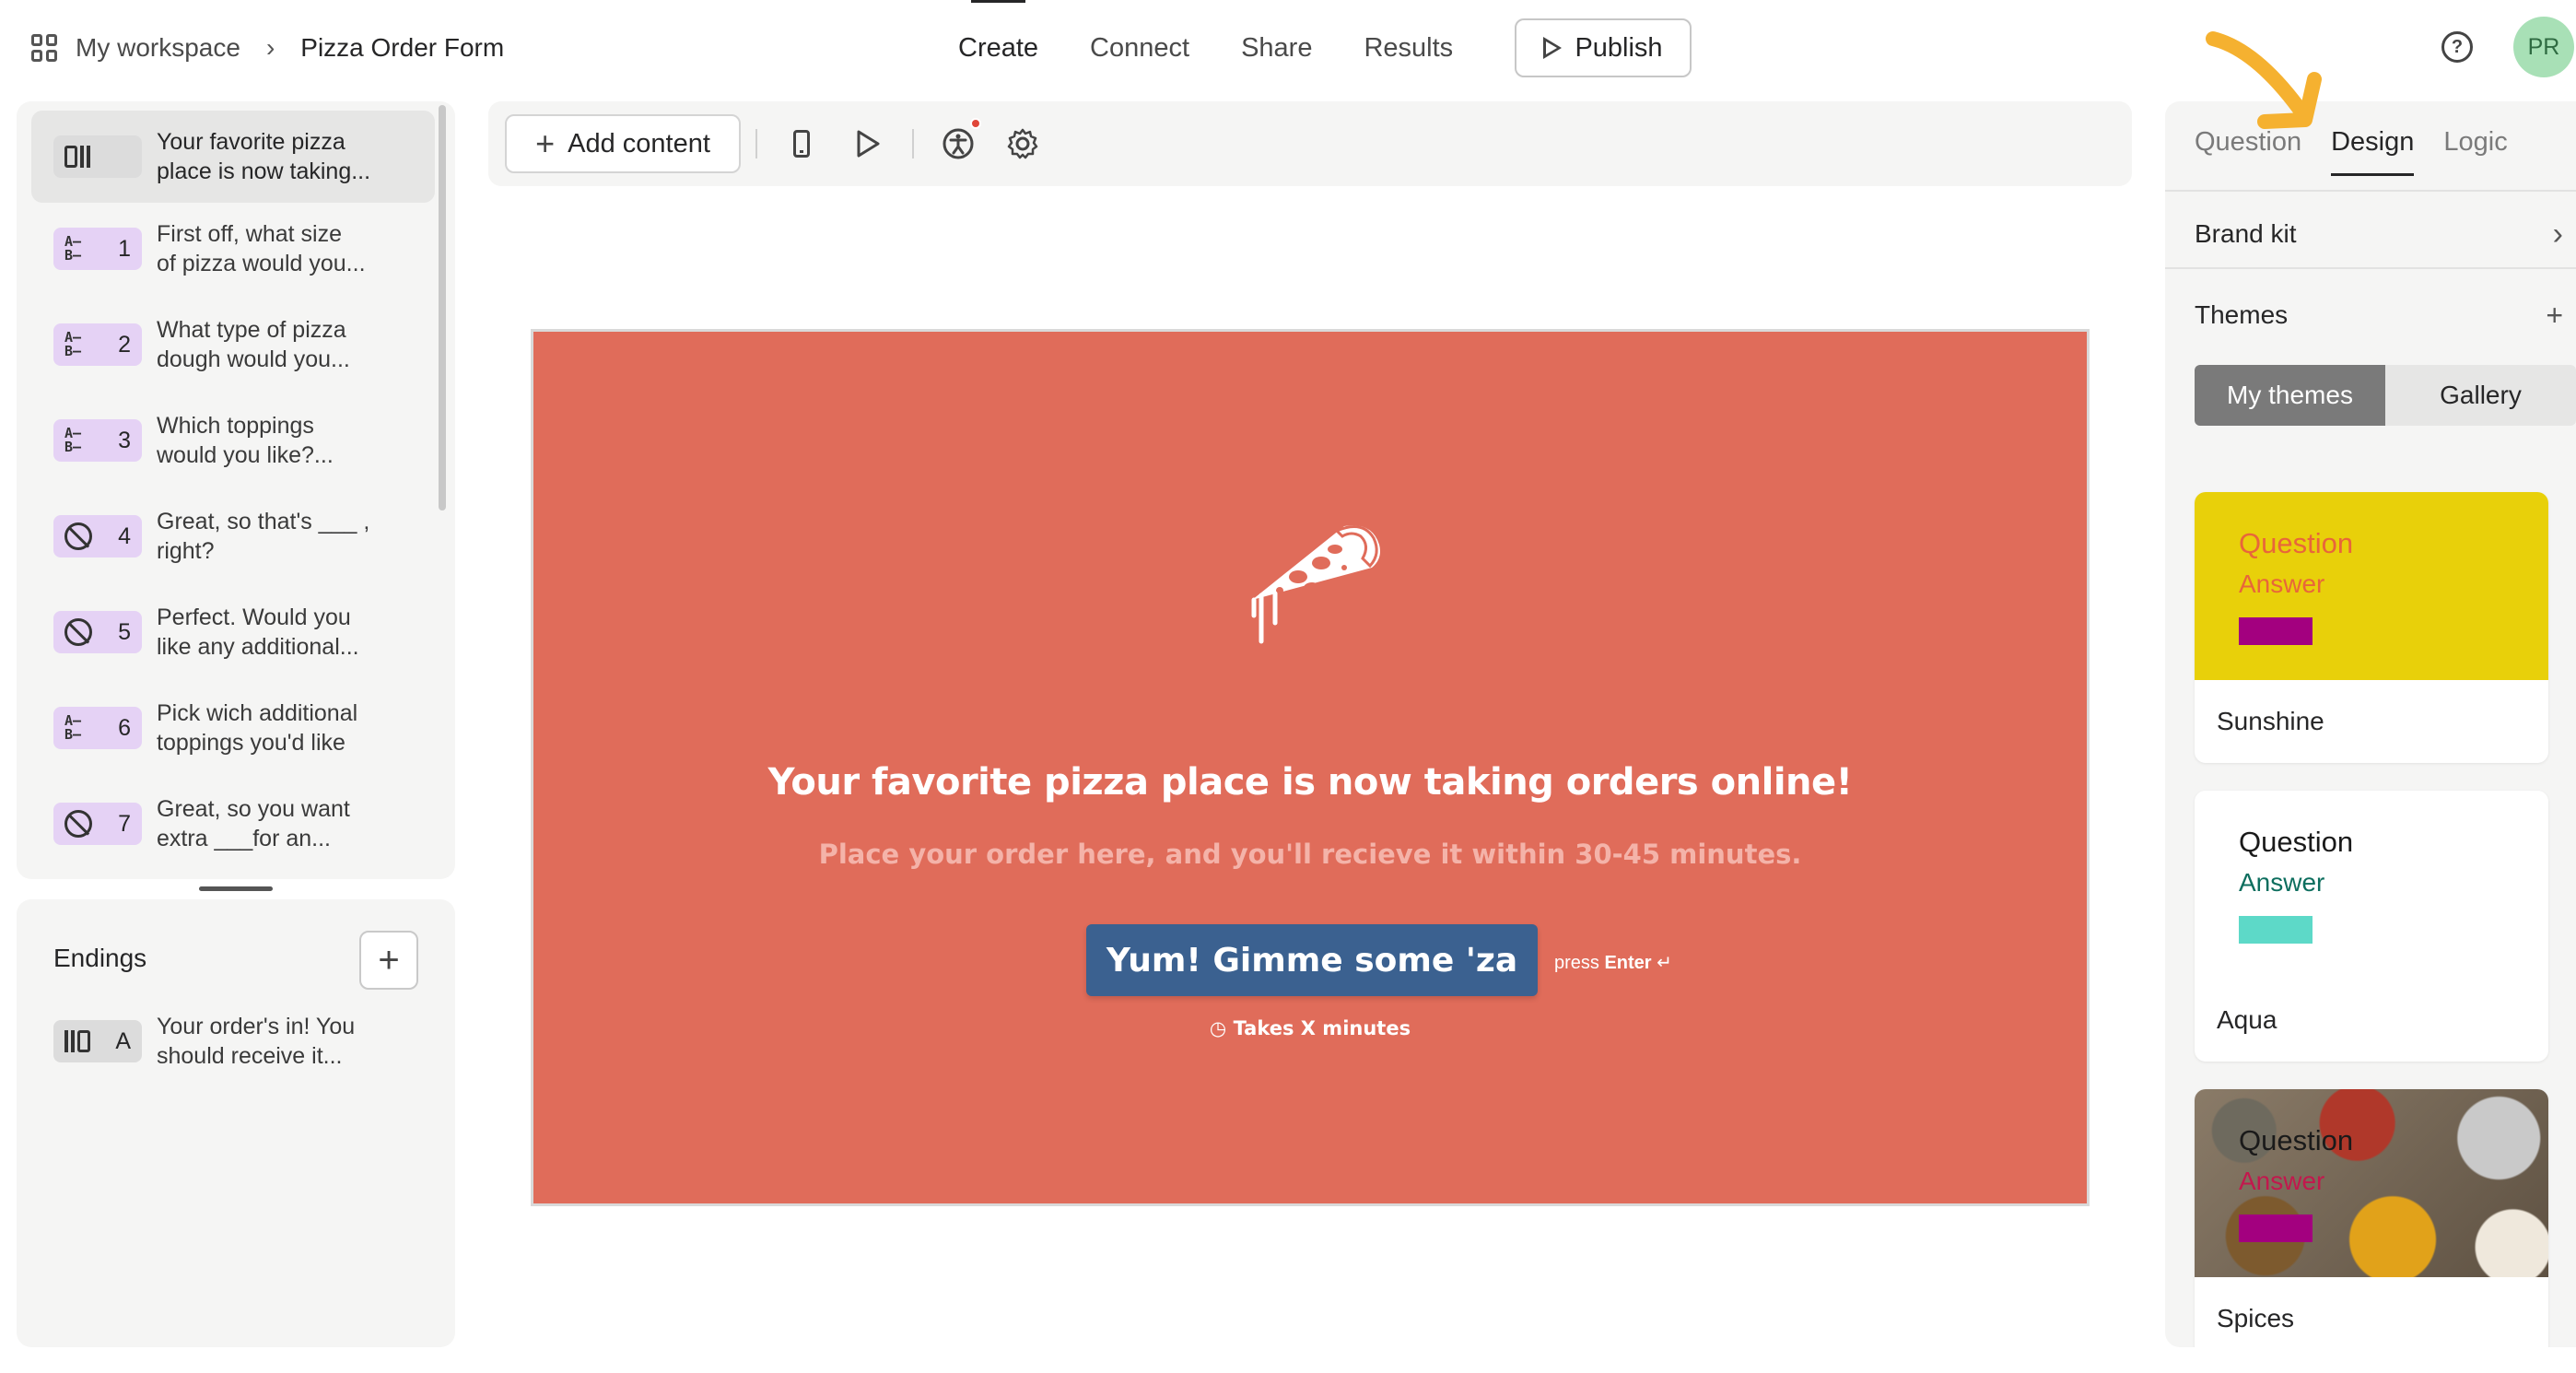  I want to click on theme-card-aqua: Question Answer Aqua, so click(2371, 926).